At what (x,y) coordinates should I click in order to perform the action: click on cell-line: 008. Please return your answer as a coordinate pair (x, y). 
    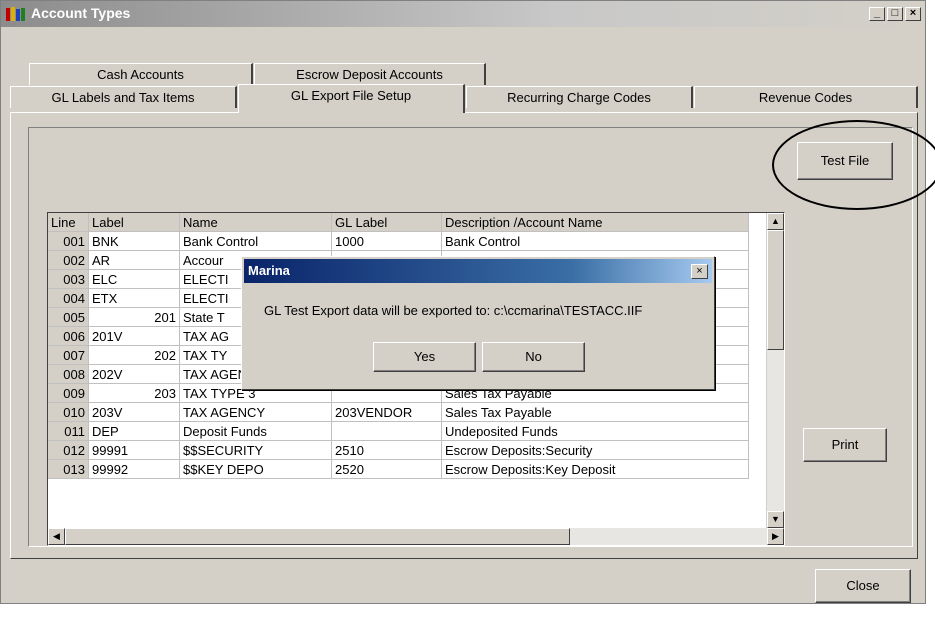
    Looking at the image, I should click on (68, 374).